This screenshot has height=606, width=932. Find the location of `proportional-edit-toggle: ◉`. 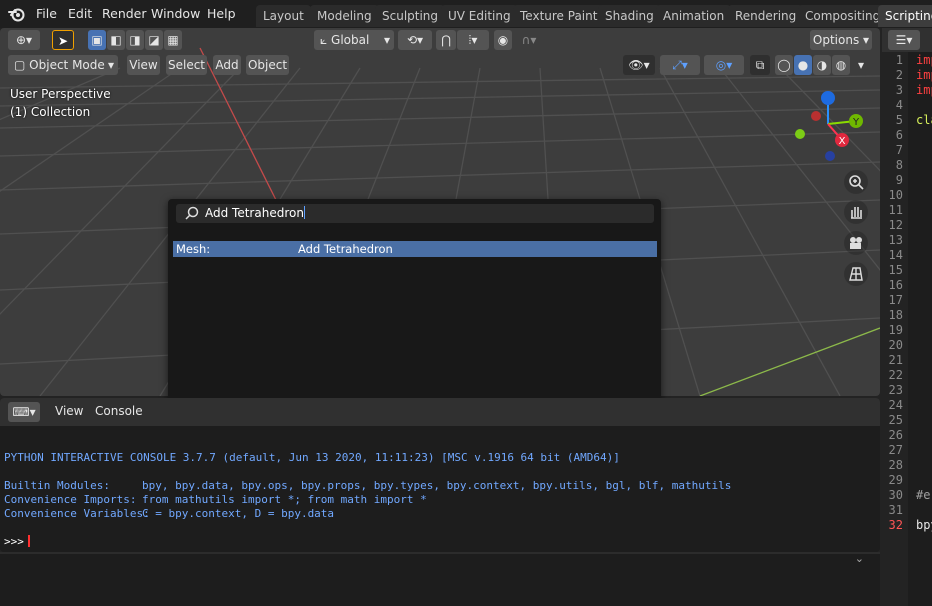

proportional-edit-toggle: ◉ is located at coordinates (503, 40).